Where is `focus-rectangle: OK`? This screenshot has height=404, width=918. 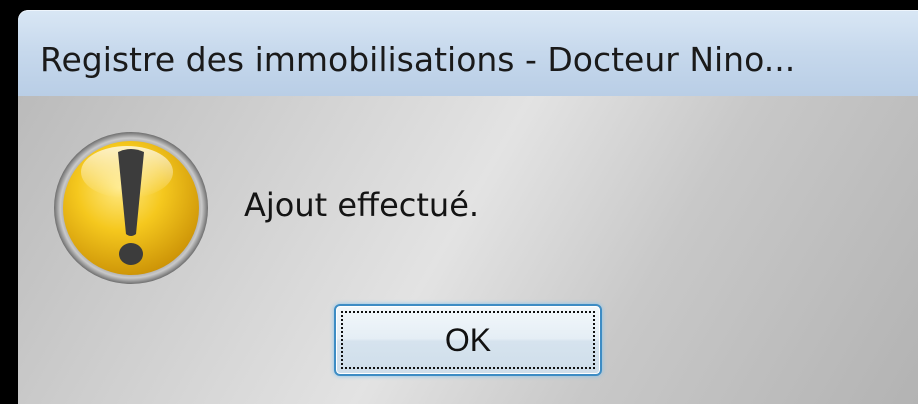 focus-rectangle: OK is located at coordinates (468, 340).